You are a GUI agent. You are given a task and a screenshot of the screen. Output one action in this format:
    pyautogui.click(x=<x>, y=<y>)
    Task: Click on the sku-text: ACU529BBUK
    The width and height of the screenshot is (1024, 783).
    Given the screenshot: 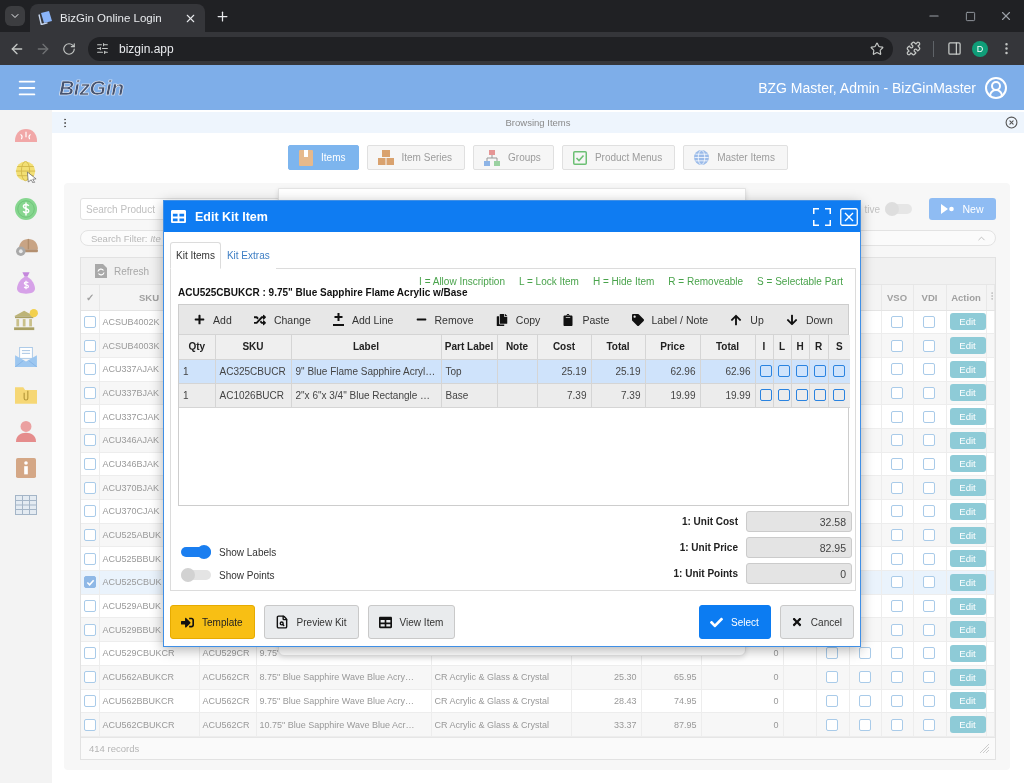 What is the action you would take?
    pyautogui.click(x=132, y=629)
    